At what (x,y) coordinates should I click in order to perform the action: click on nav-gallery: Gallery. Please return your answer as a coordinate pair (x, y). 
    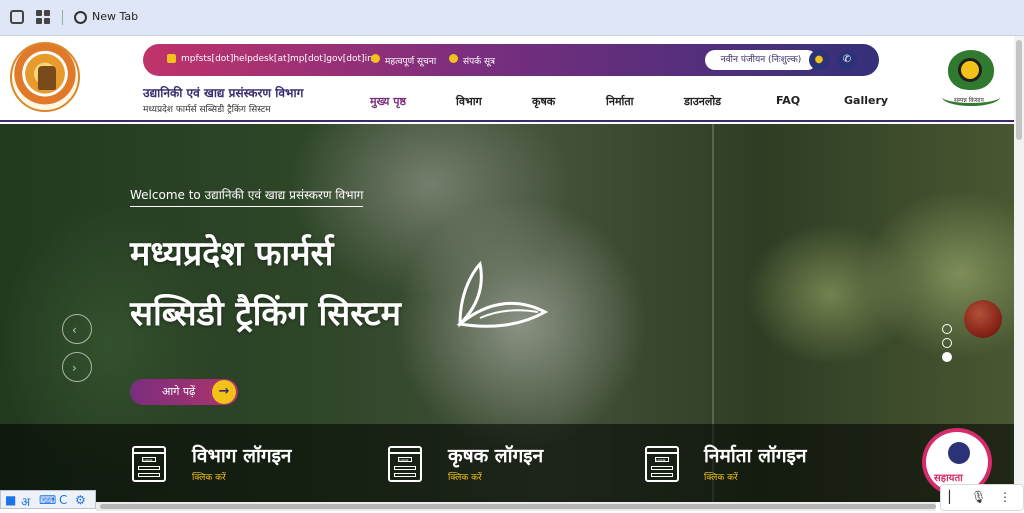
    Looking at the image, I should click on (866, 100).